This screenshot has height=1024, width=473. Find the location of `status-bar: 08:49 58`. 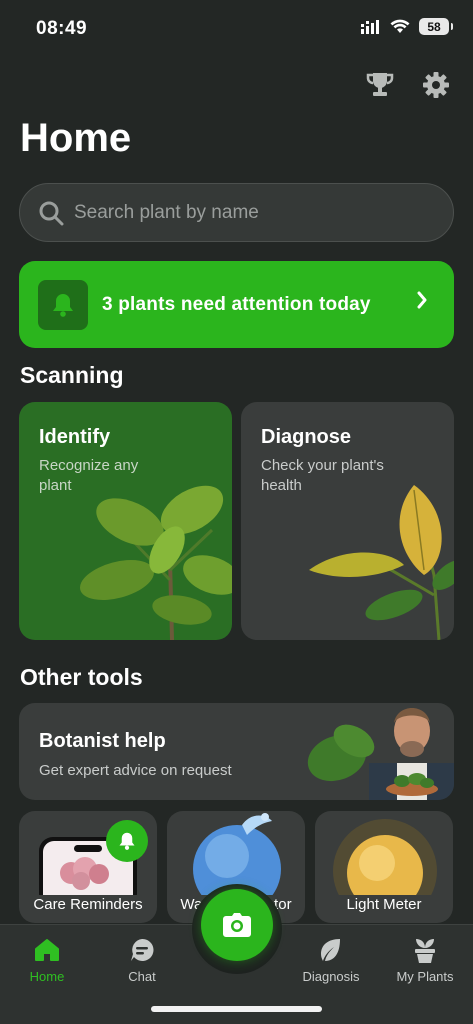

status-bar: 08:49 58 is located at coordinates (236, 30).